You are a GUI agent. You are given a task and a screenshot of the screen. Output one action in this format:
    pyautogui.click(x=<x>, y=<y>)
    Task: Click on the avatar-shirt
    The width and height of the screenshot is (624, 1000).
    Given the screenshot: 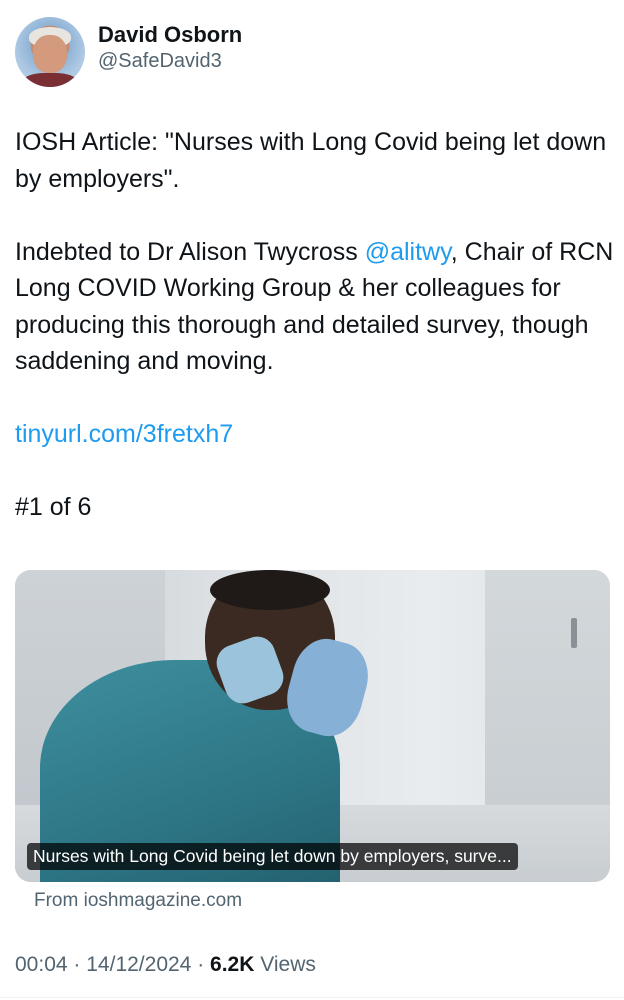 What is the action you would take?
    pyautogui.click(x=50, y=80)
    